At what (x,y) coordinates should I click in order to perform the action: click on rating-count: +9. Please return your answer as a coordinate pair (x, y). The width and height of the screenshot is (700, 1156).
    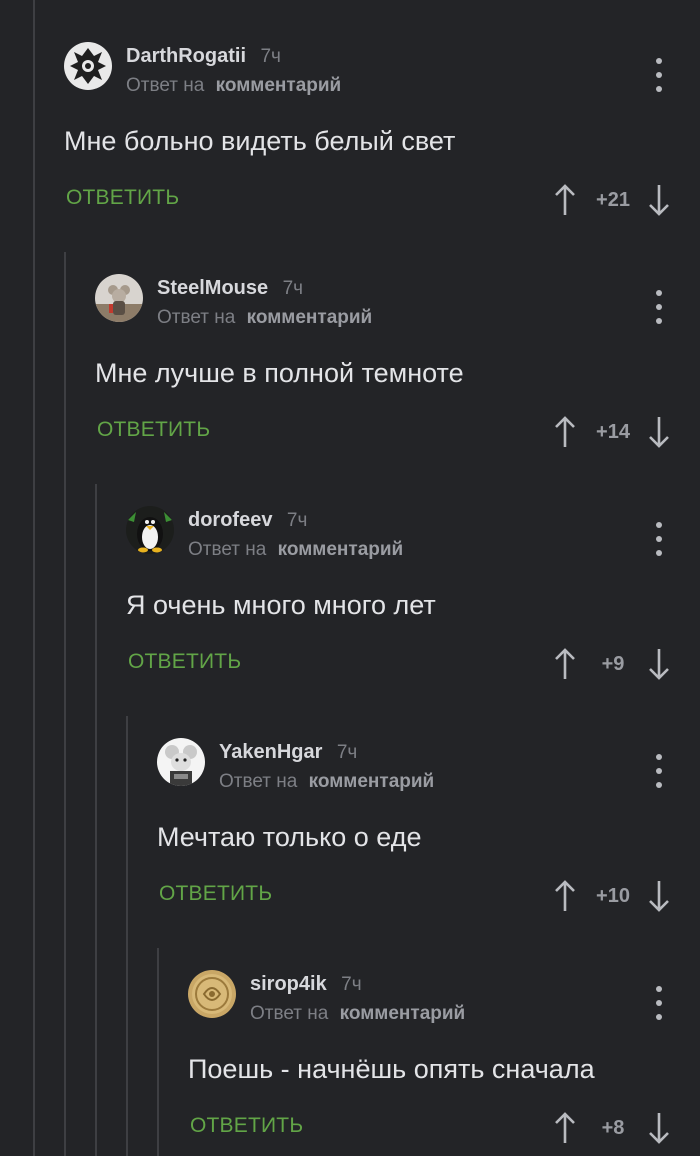
    Looking at the image, I should click on (613, 663).